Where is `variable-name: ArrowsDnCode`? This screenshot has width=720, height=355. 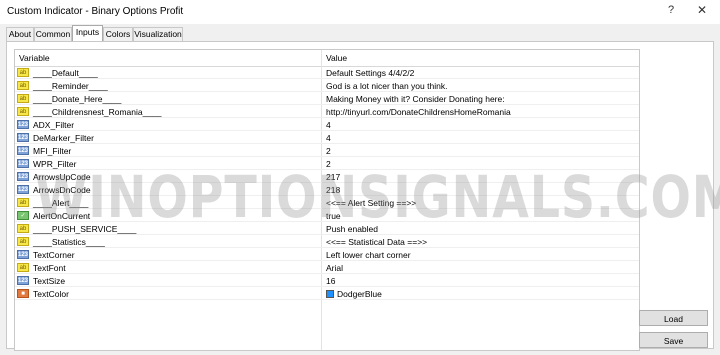 variable-name: ArrowsDnCode is located at coordinates (62, 190).